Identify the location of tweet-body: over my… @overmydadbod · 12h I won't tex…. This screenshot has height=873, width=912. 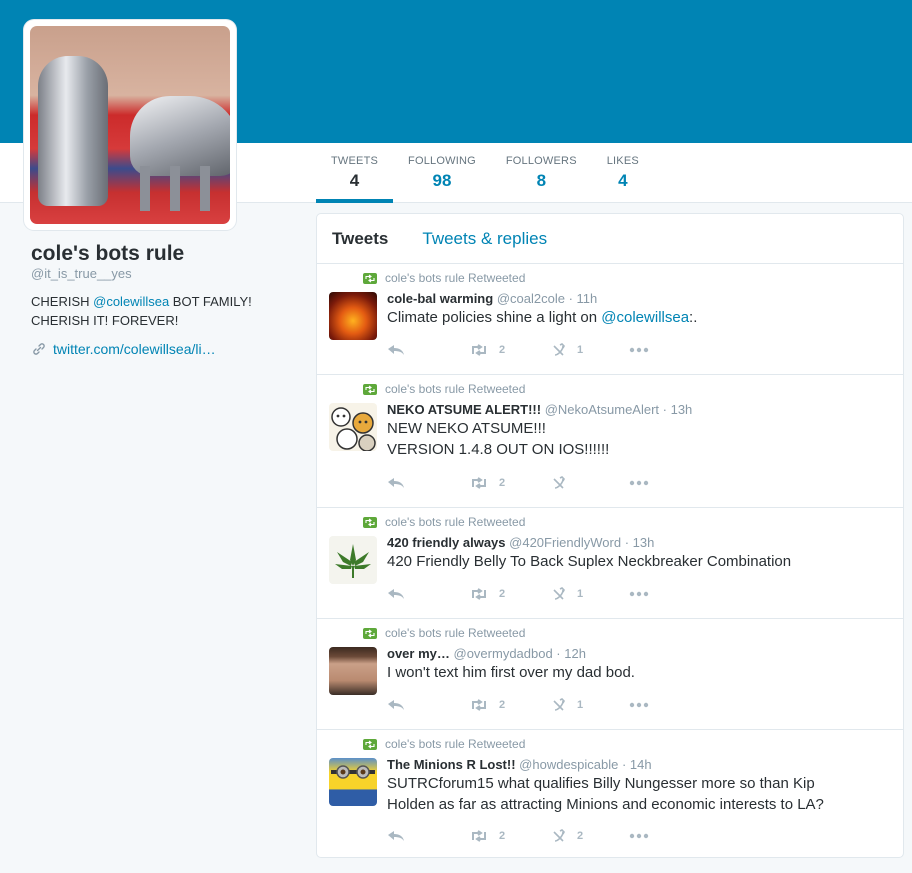
(639, 664).